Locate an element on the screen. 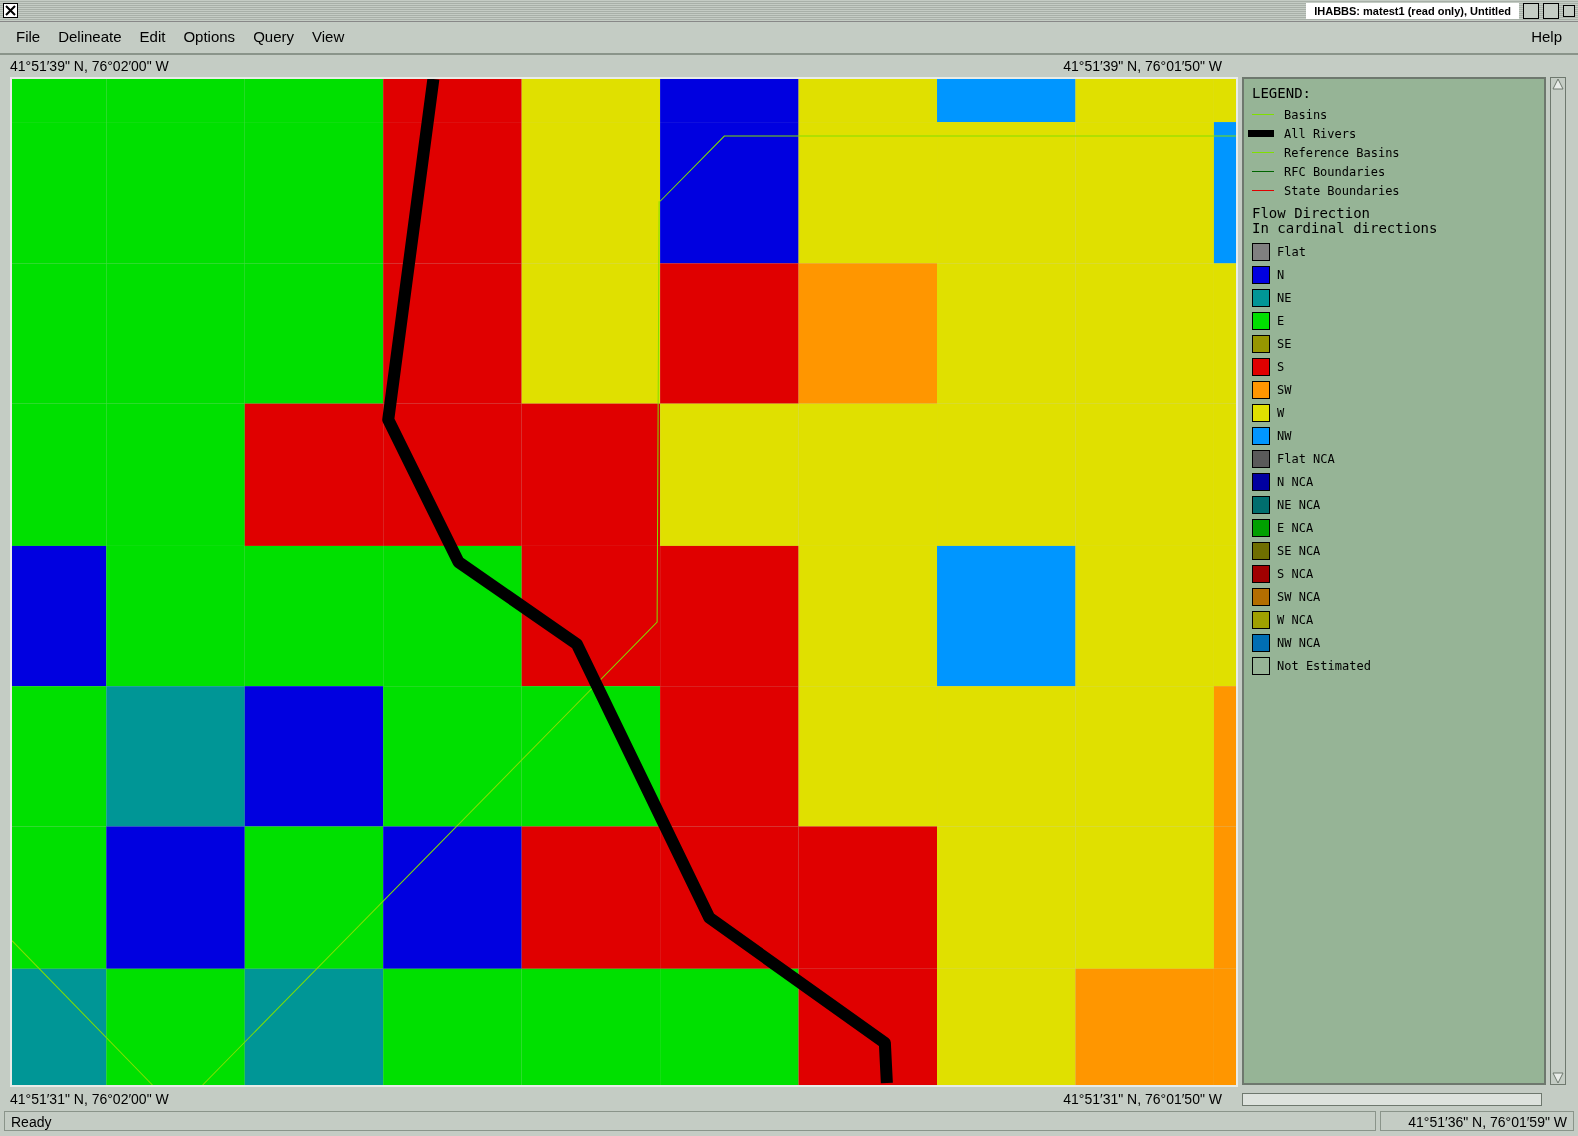  legend-label: SW NCA is located at coordinates (1299, 597).